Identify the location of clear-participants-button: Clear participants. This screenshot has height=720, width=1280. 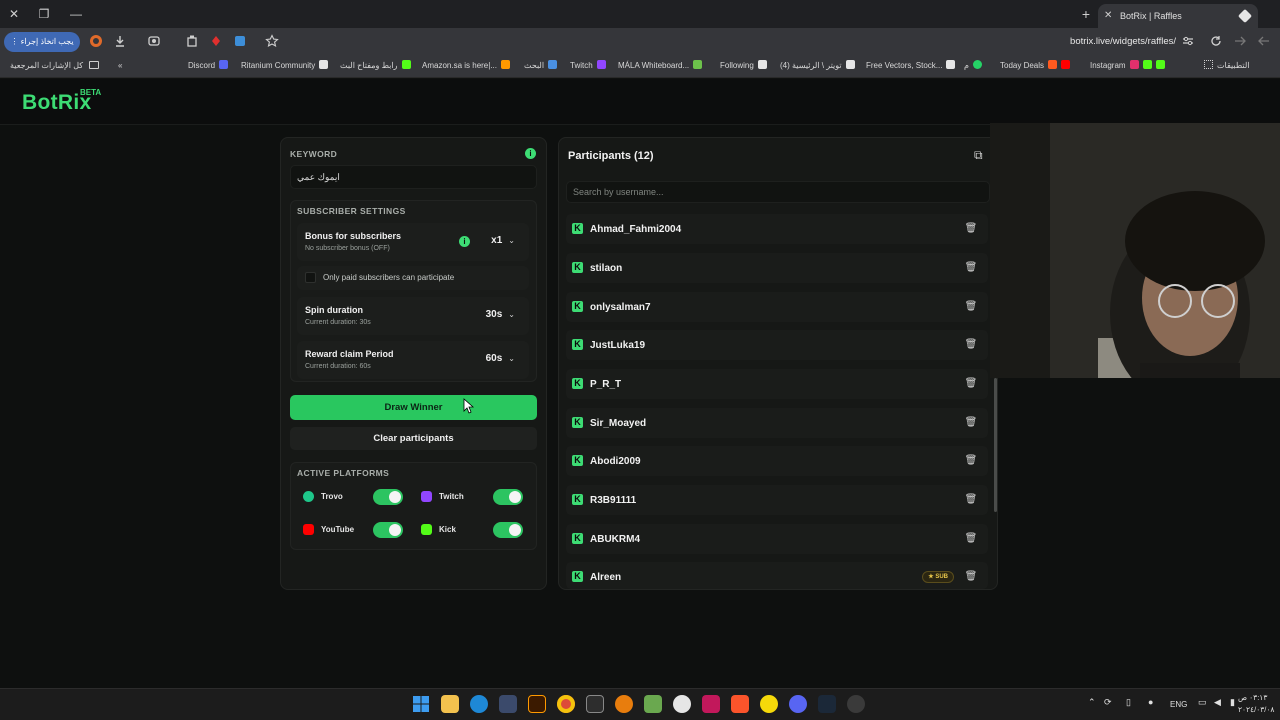
(413, 438).